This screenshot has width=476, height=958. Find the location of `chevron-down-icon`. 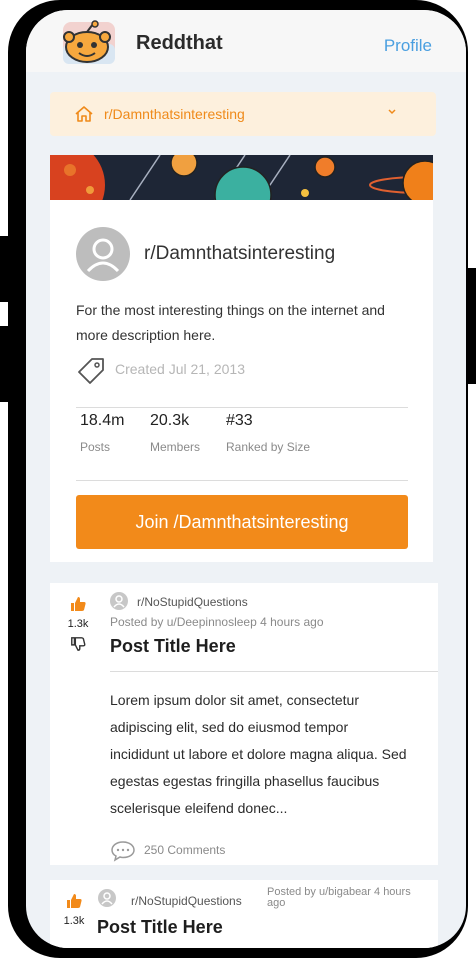

chevron-down-icon is located at coordinates (392, 112).